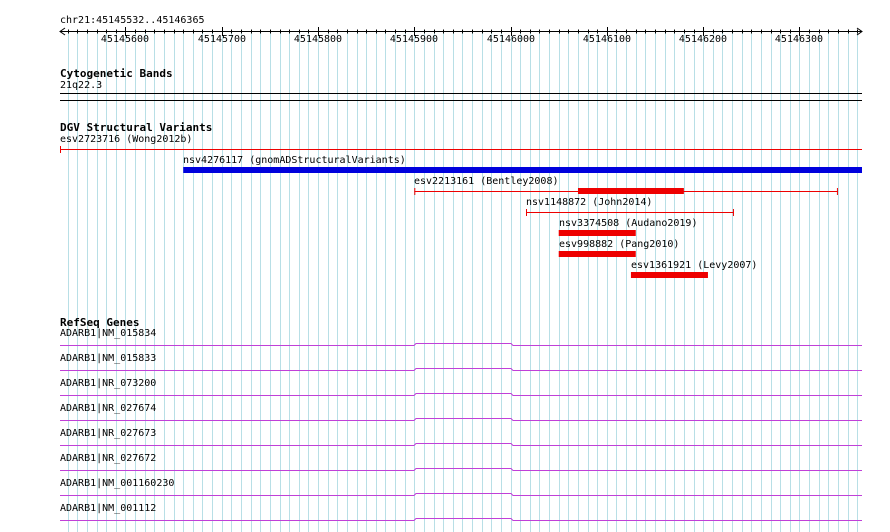 This screenshot has height=532, width=890. Describe the element at coordinates (486, 182) in the screenshot. I see `variant-label: esv2213161 (Bentley2008)` at that location.